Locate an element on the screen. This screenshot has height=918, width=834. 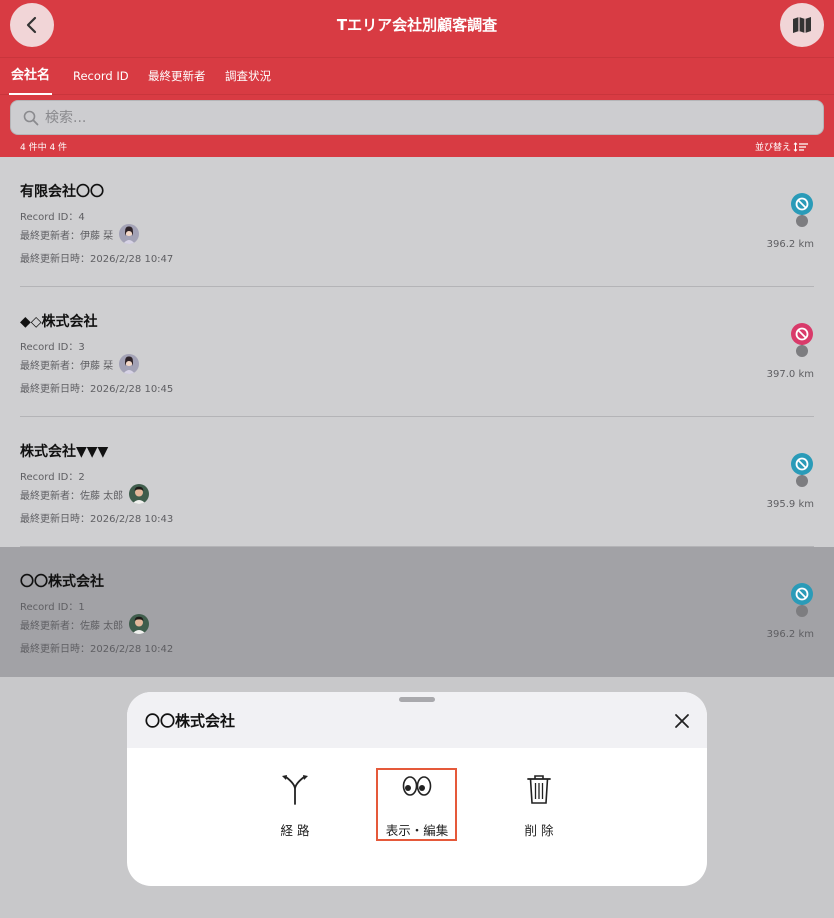
route-icon is located at coordinates (295, 790).